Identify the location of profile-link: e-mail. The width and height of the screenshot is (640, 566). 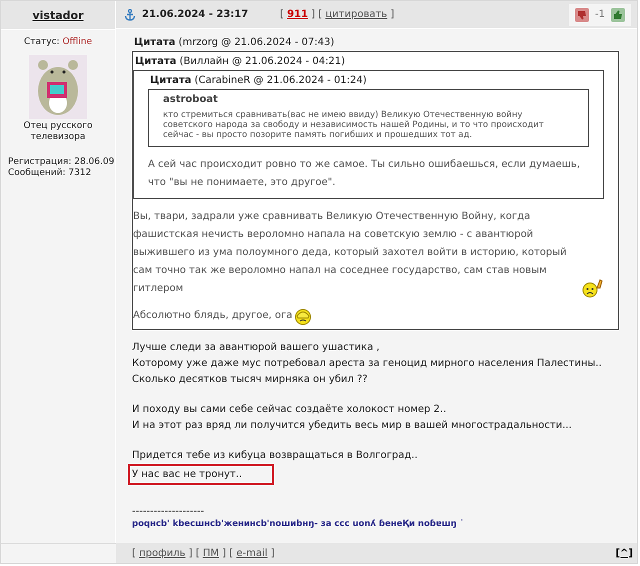
(252, 553).